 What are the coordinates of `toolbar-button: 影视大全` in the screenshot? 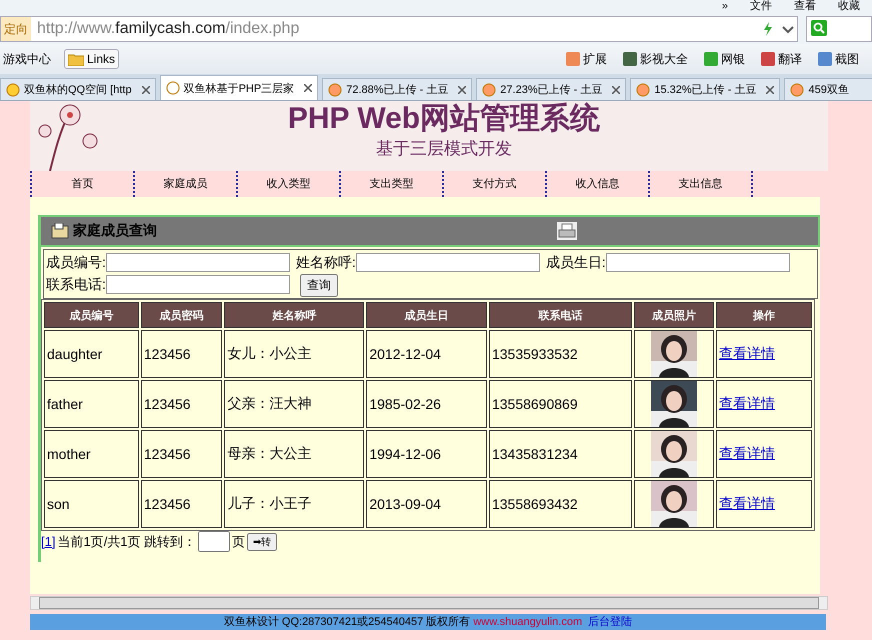 It's located at (655, 59).